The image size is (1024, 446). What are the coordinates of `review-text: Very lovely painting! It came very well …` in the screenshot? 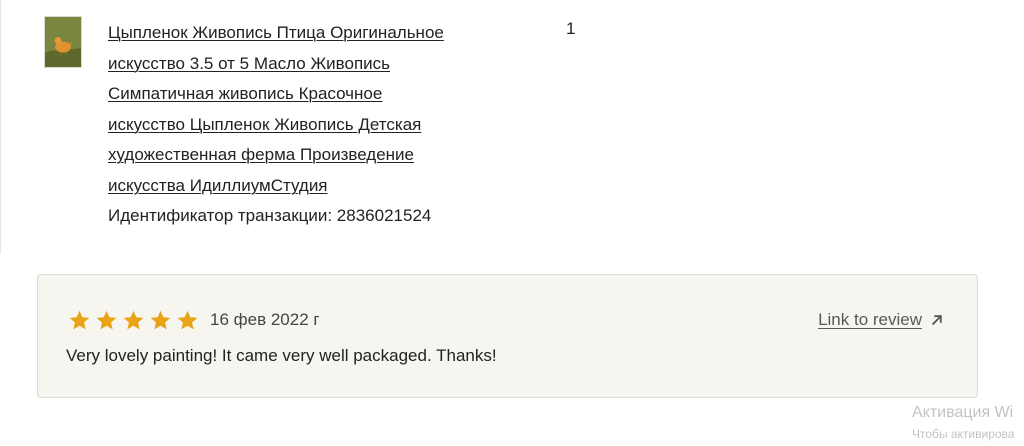 It's located at (281, 355).